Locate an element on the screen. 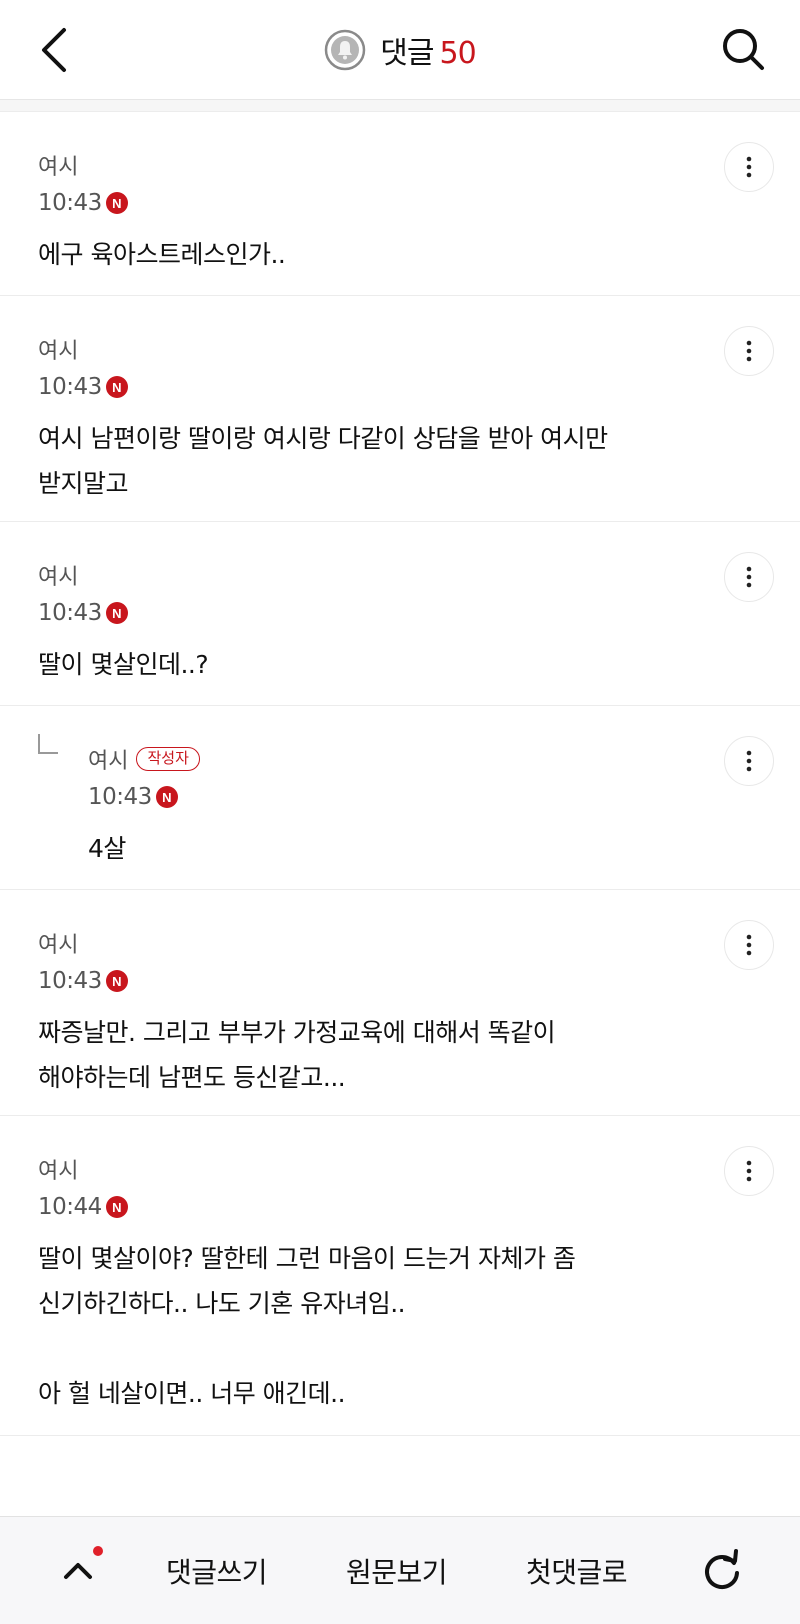 The height and width of the screenshot is (1624, 800). comment-body: 에구 육아스트레스인가.. is located at coordinates (162, 254).